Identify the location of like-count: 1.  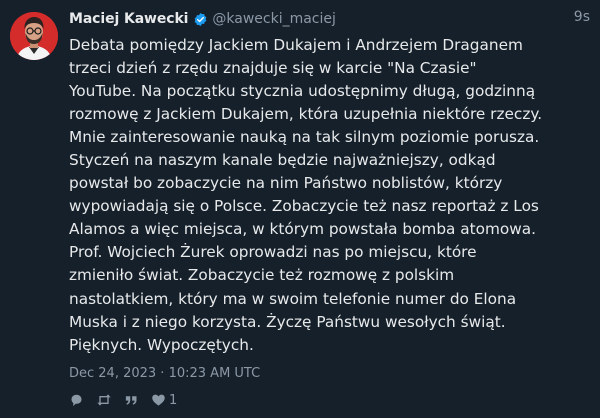
(173, 400).